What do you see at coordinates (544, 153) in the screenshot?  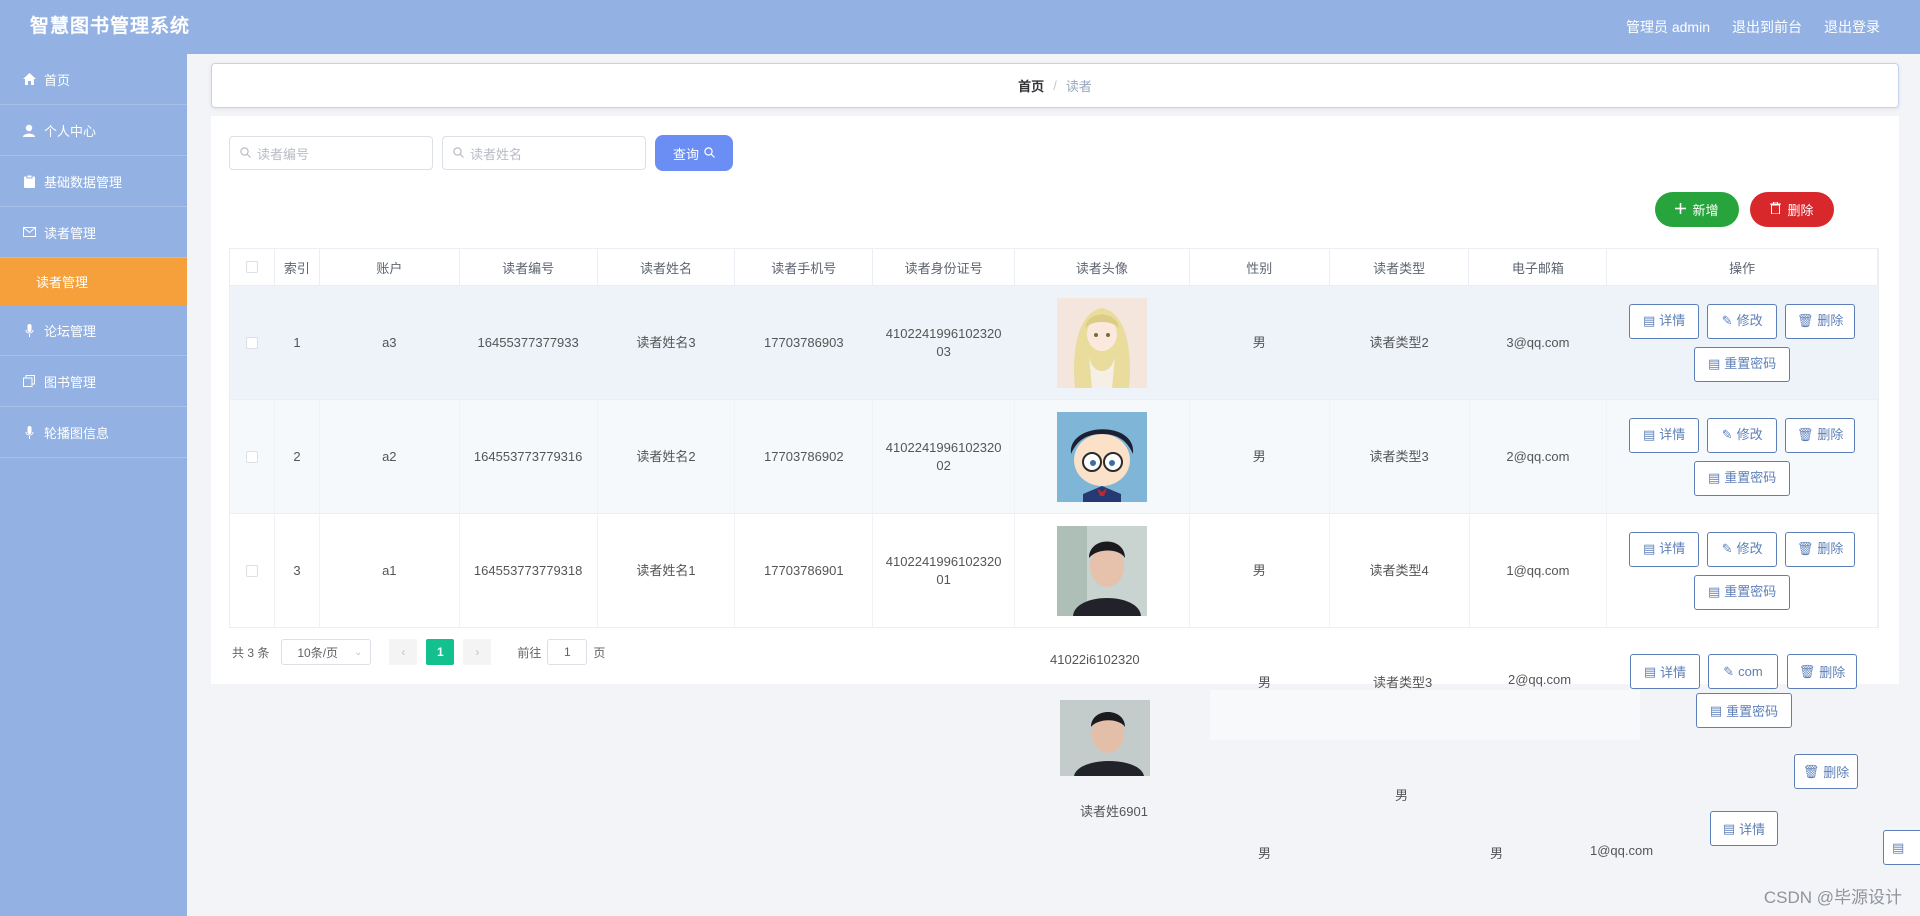 I see `reader-name-search-input: 读者姓名` at bounding box center [544, 153].